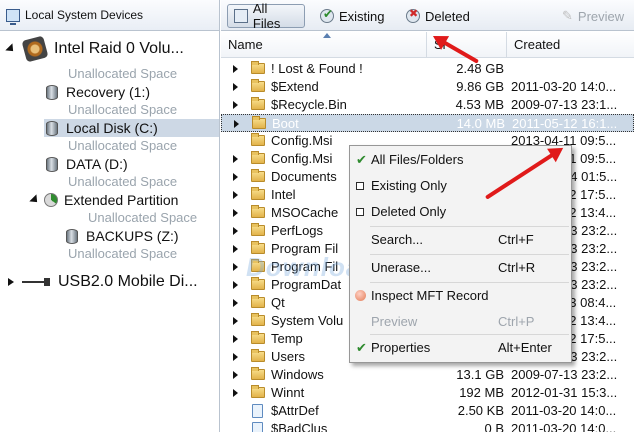 This screenshot has width=634, height=432. Describe the element at coordinates (427, 45) in the screenshot. I see `column-header: Name Si Created` at that location.